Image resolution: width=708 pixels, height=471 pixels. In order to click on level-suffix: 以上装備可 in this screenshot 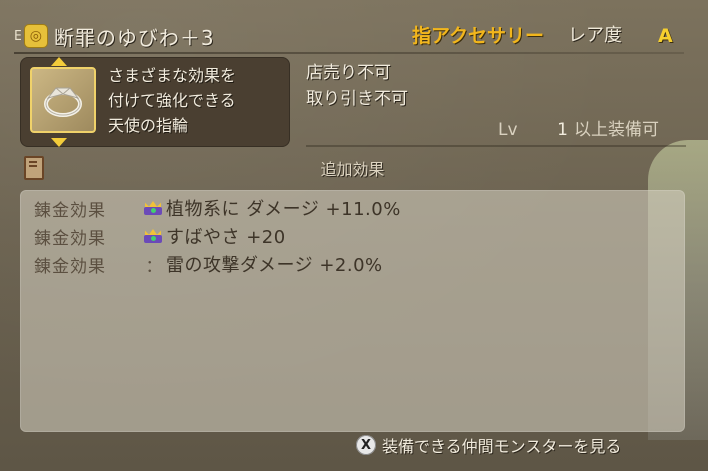, I will do `click(616, 130)`.